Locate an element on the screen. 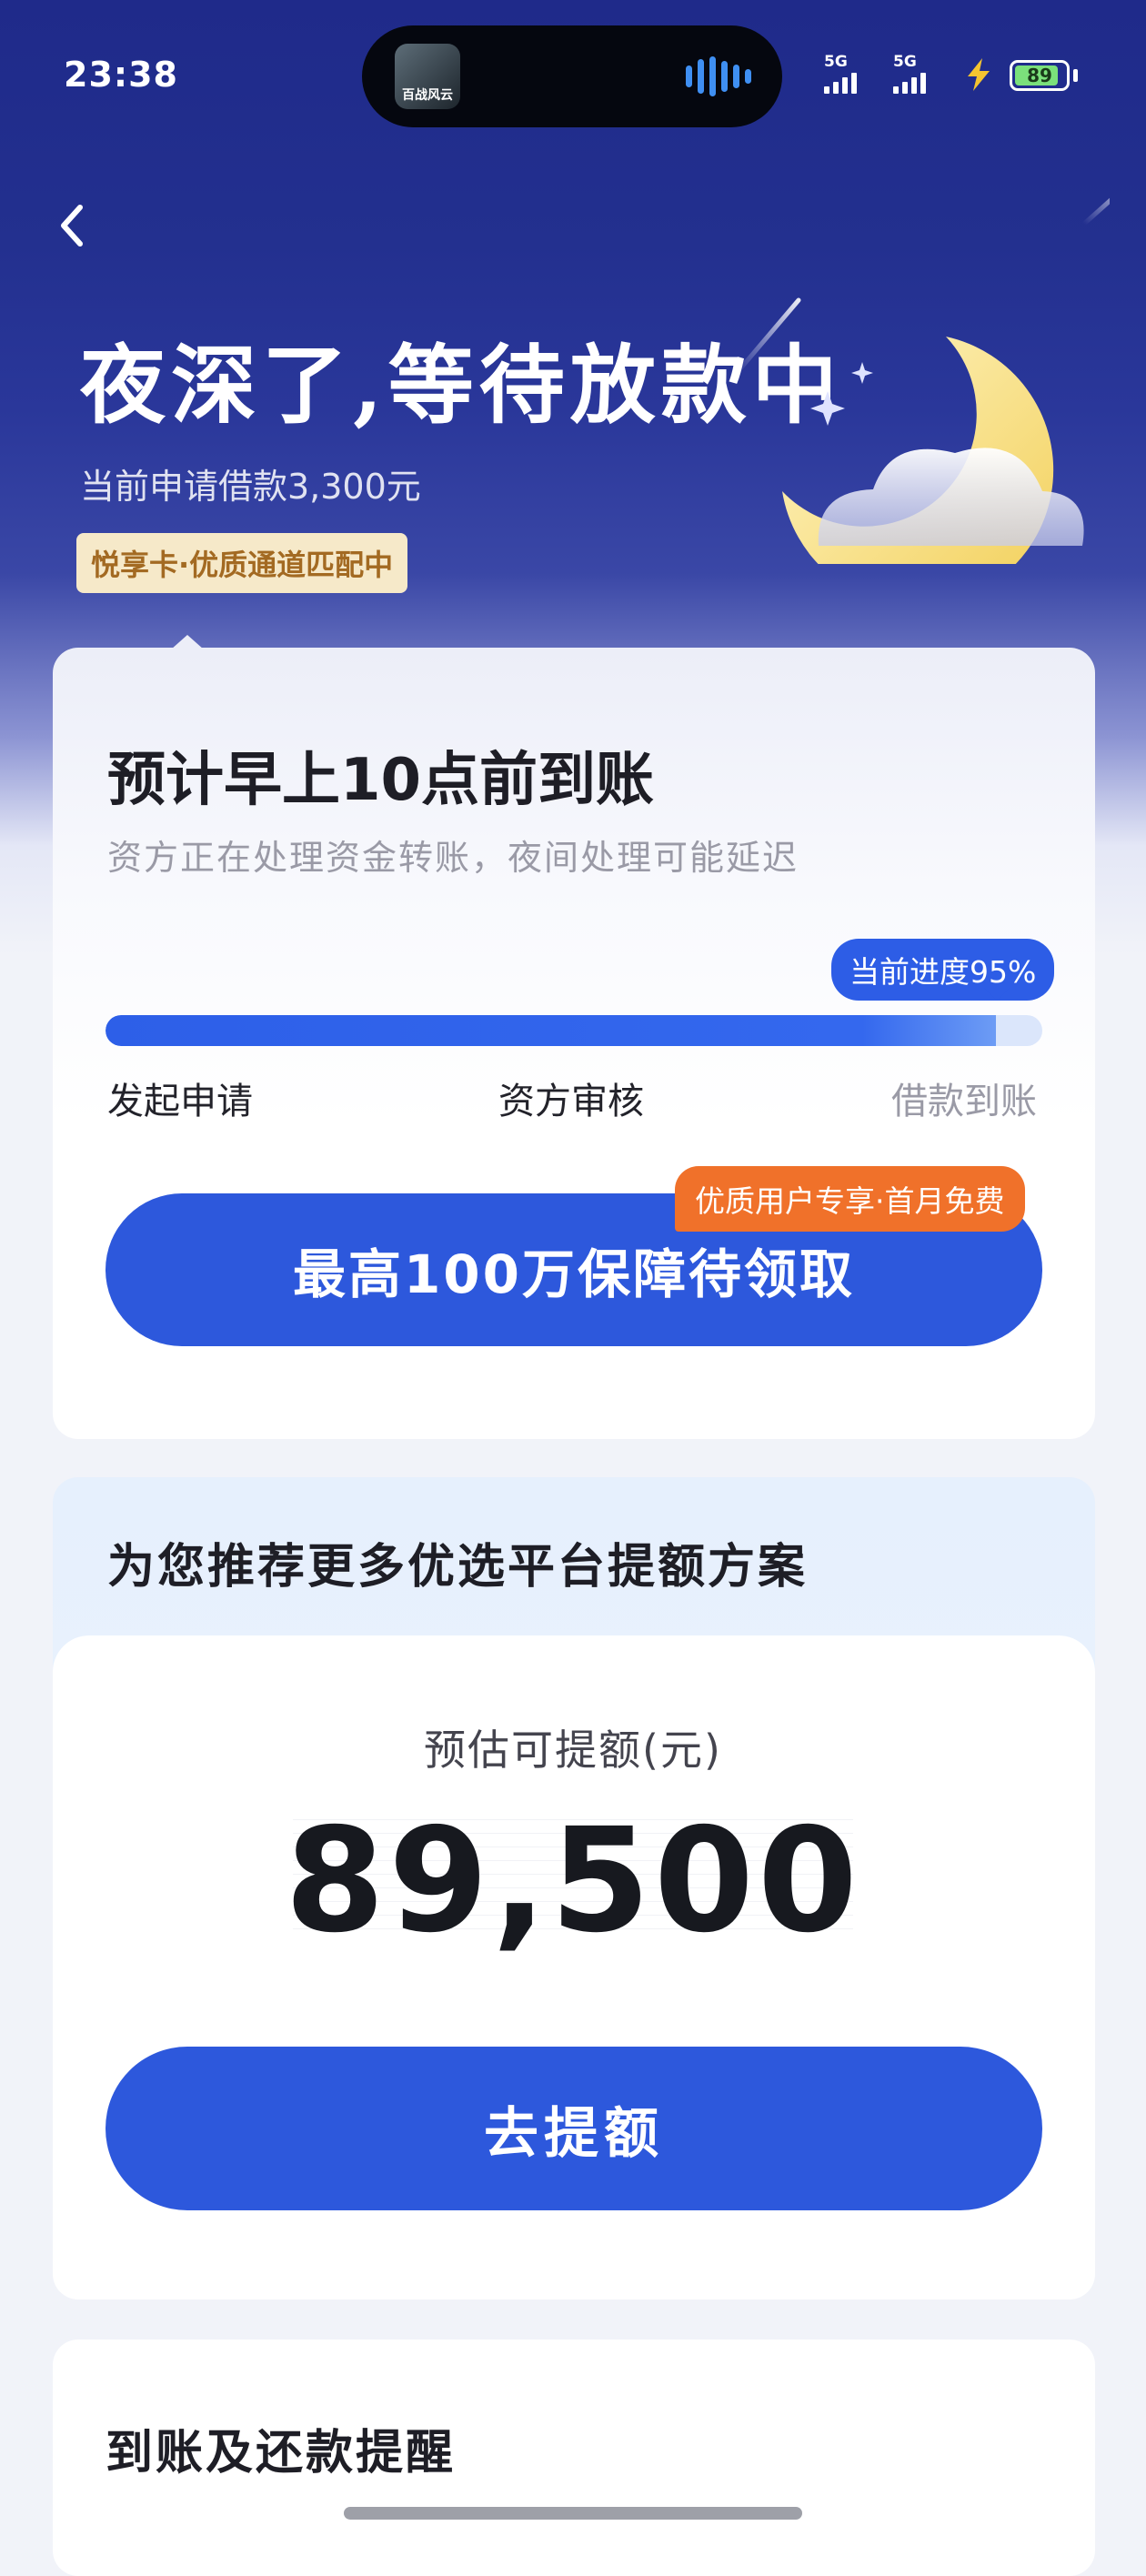  promo-badge: 优质用户专享·首月免费 is located at coordinates (850, 1199).